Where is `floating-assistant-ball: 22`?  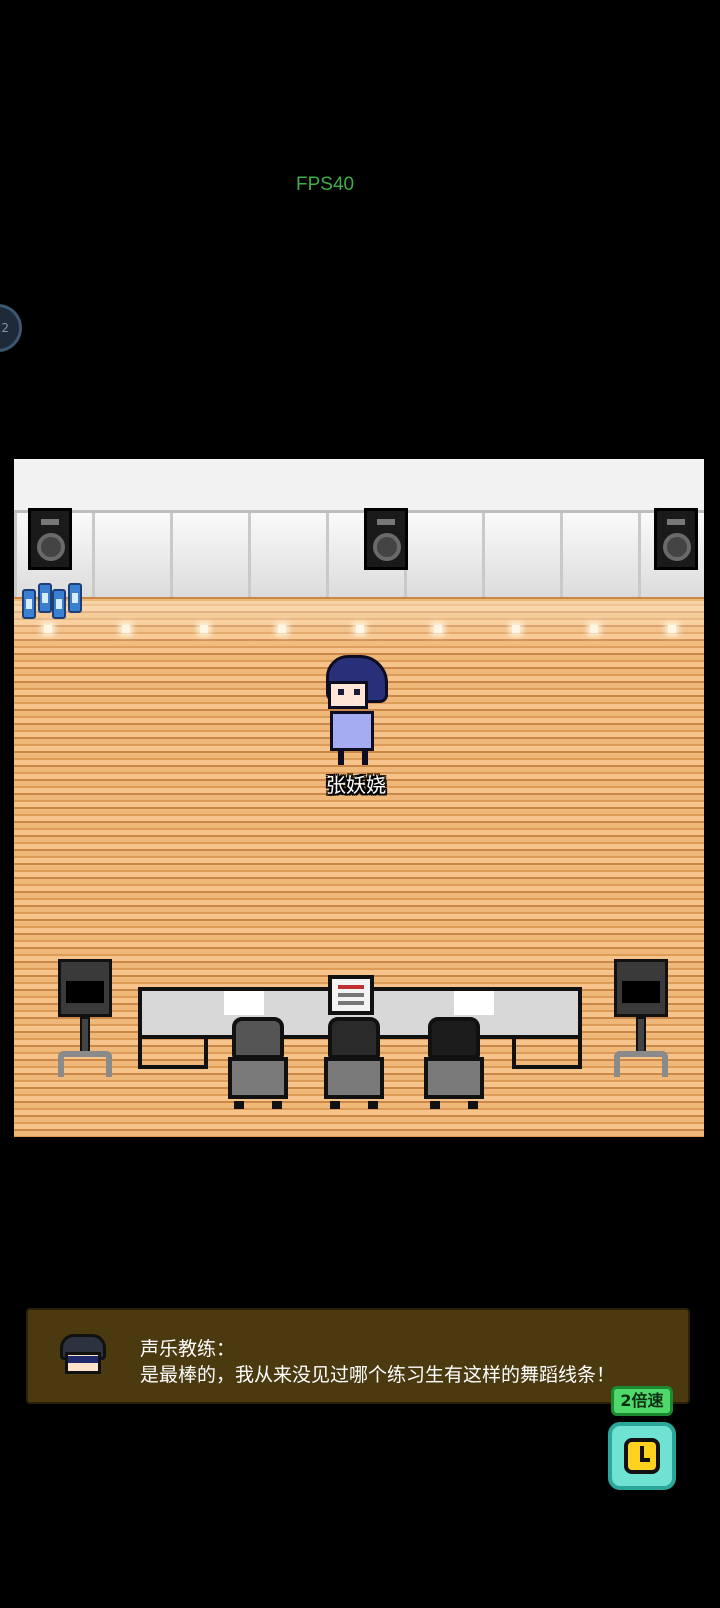 floating-assistant-ball: 22 is located at coordinates (11, 328).